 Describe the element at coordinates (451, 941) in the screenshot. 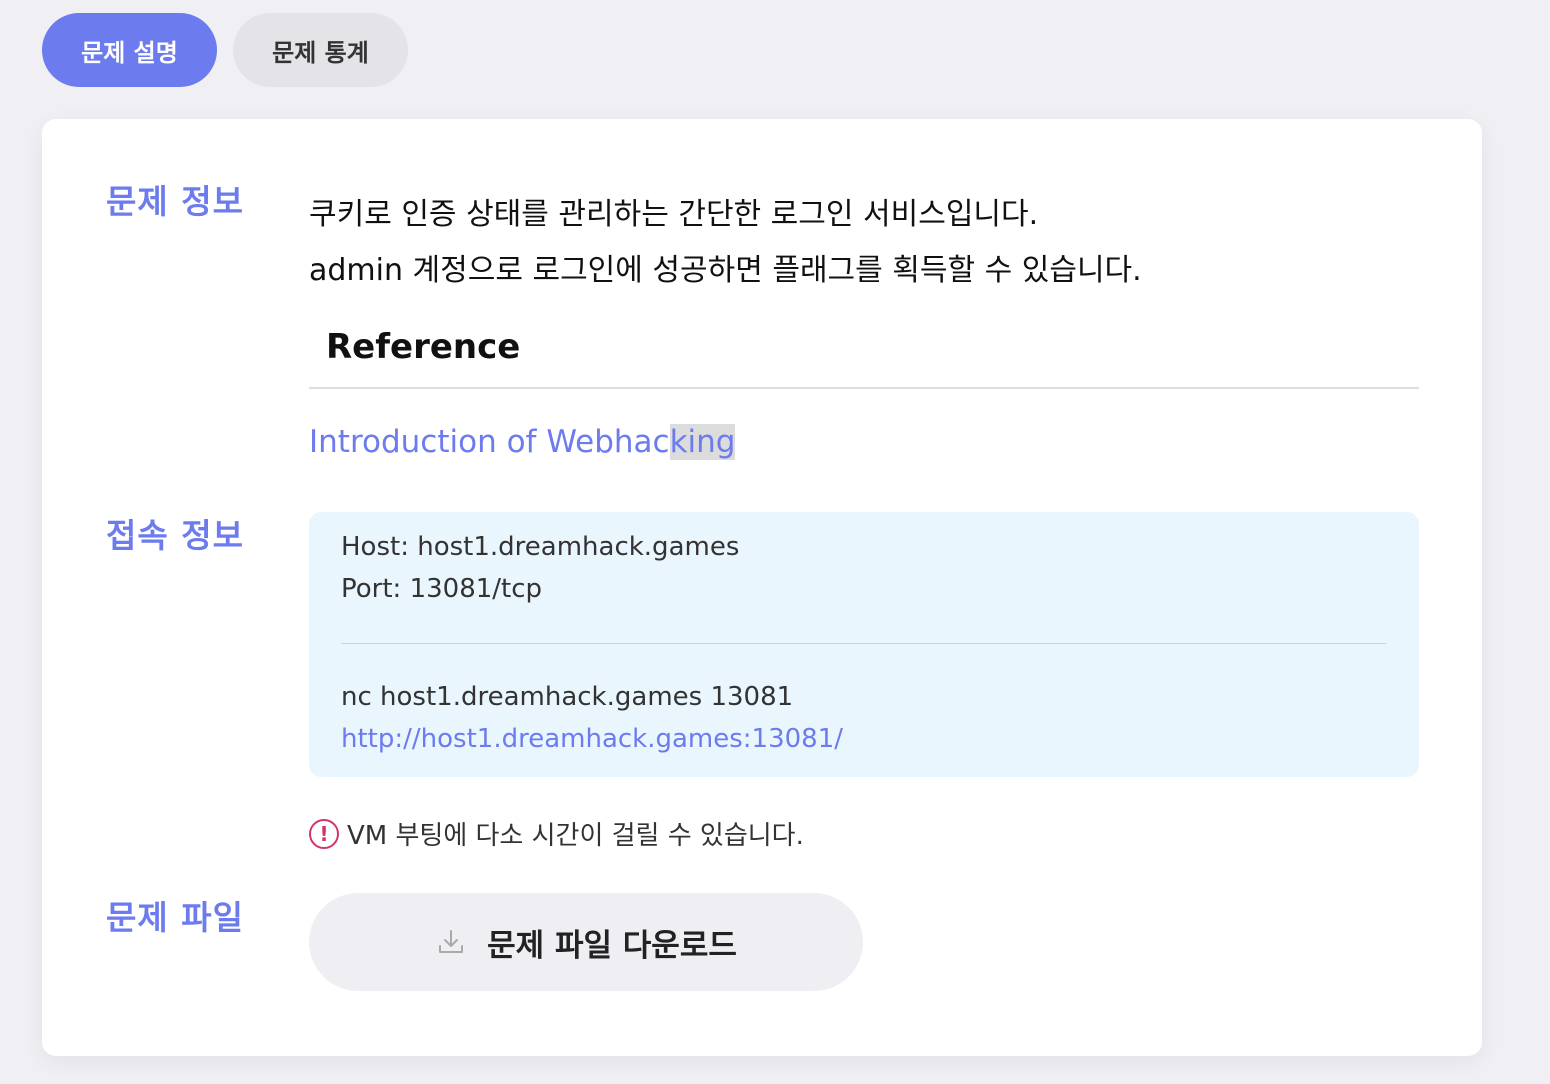

I see `download-icon` at that location.